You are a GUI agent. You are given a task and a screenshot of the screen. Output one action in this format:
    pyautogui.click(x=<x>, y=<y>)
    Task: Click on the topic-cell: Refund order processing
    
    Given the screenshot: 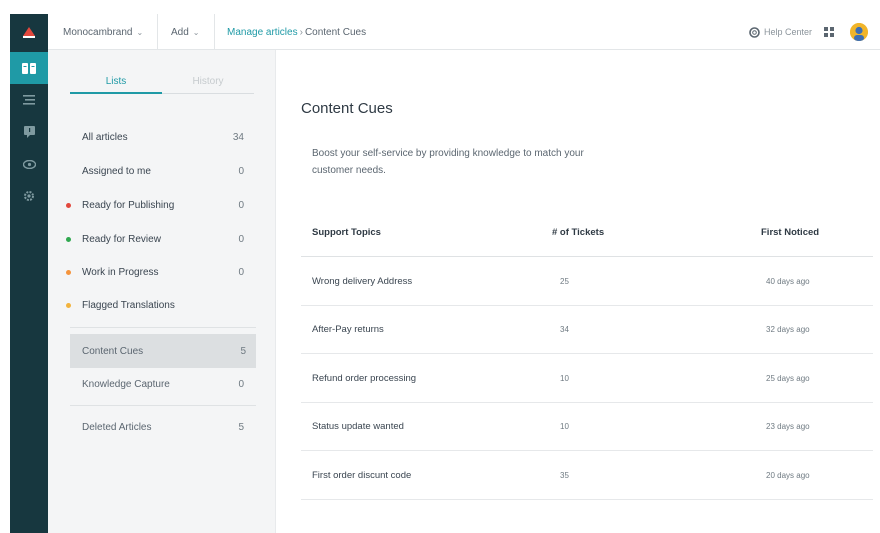 What is the action you would take?
    pyautogui.click(x=364, y=378)
    